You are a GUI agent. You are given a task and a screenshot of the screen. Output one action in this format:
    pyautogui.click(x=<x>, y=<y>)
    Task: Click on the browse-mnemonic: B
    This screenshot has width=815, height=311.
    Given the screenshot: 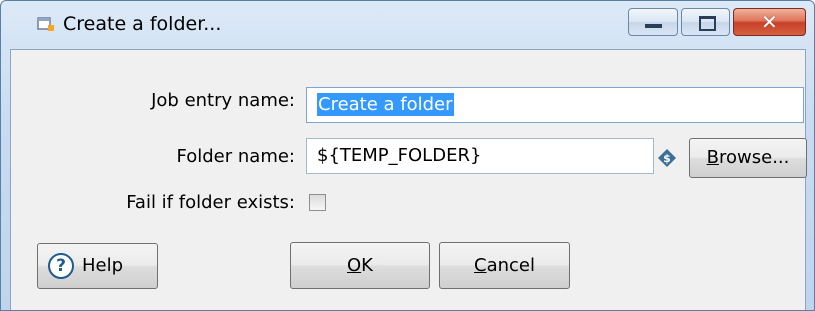 What is the action you would take?
    pyautogui.click(x=712, y=157)
    